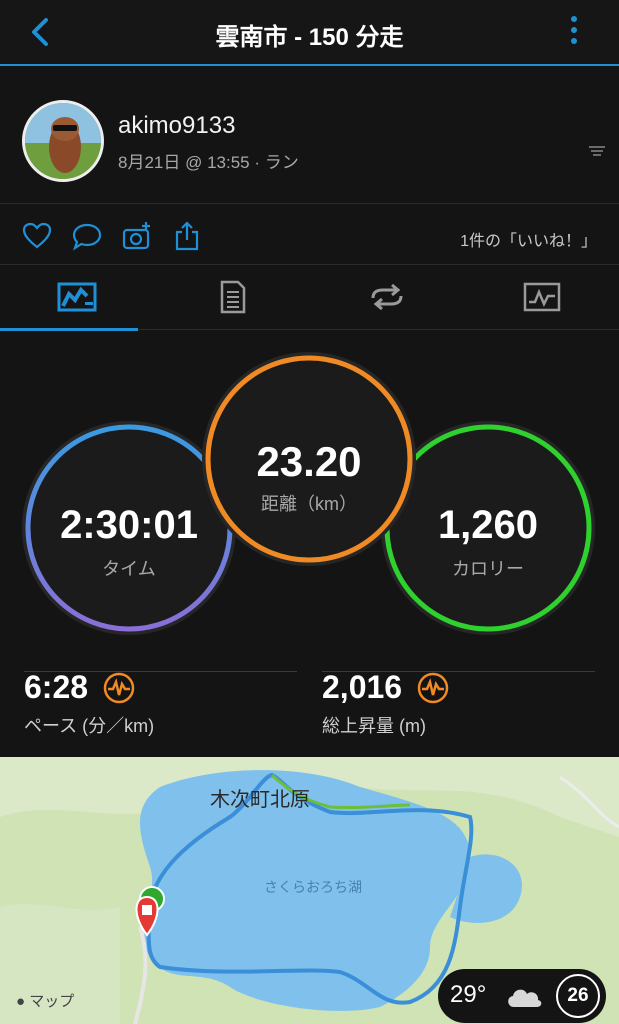 This screenshot has height=1024, width=619. Describe the element at coordinates (362, 687) in the screenshot. I see `ascent-value: 2,016` at that location.